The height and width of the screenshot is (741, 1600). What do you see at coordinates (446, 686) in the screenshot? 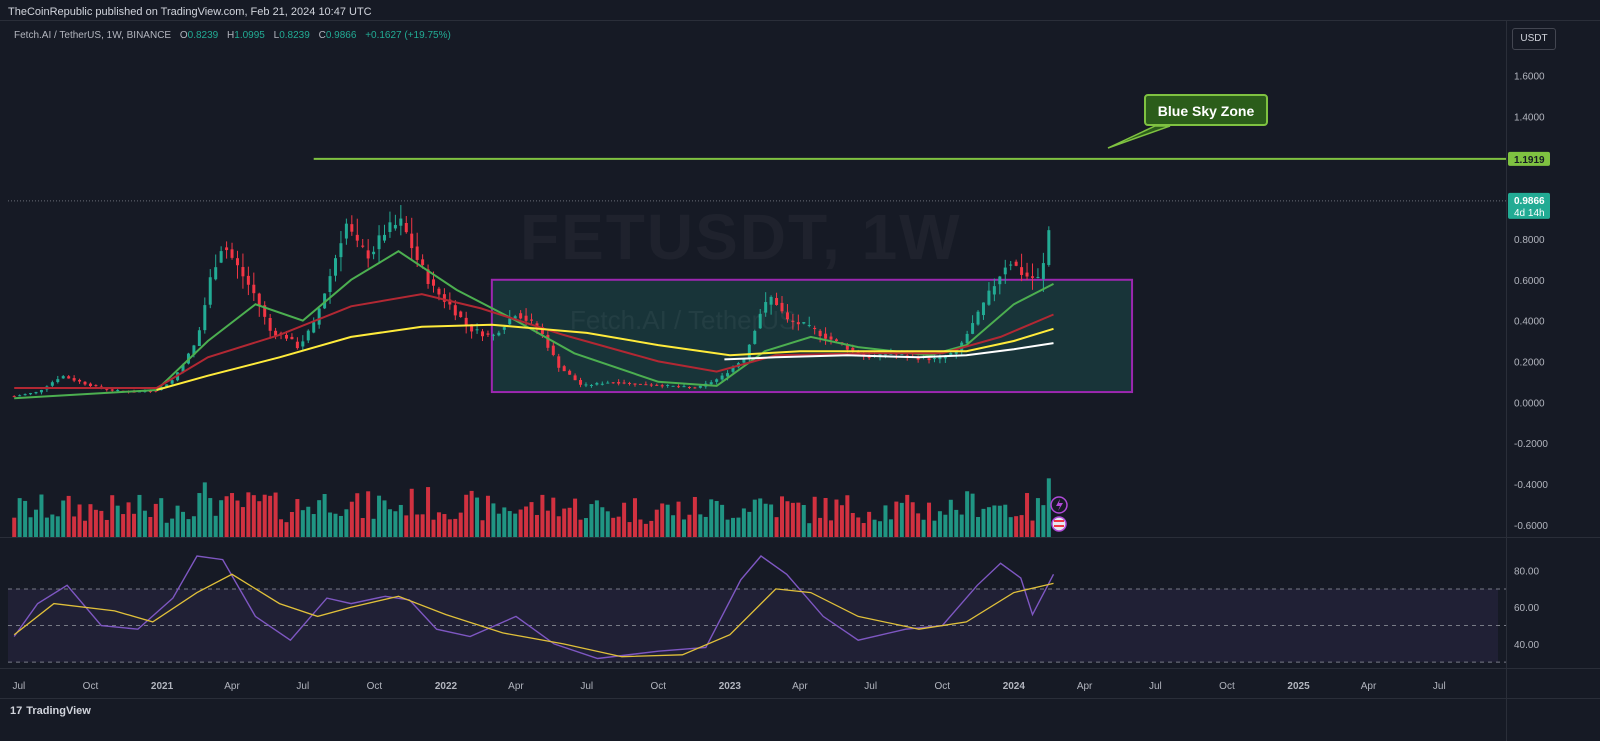
I see `x-tick-label: 2022` at bounding box center [446, 686].